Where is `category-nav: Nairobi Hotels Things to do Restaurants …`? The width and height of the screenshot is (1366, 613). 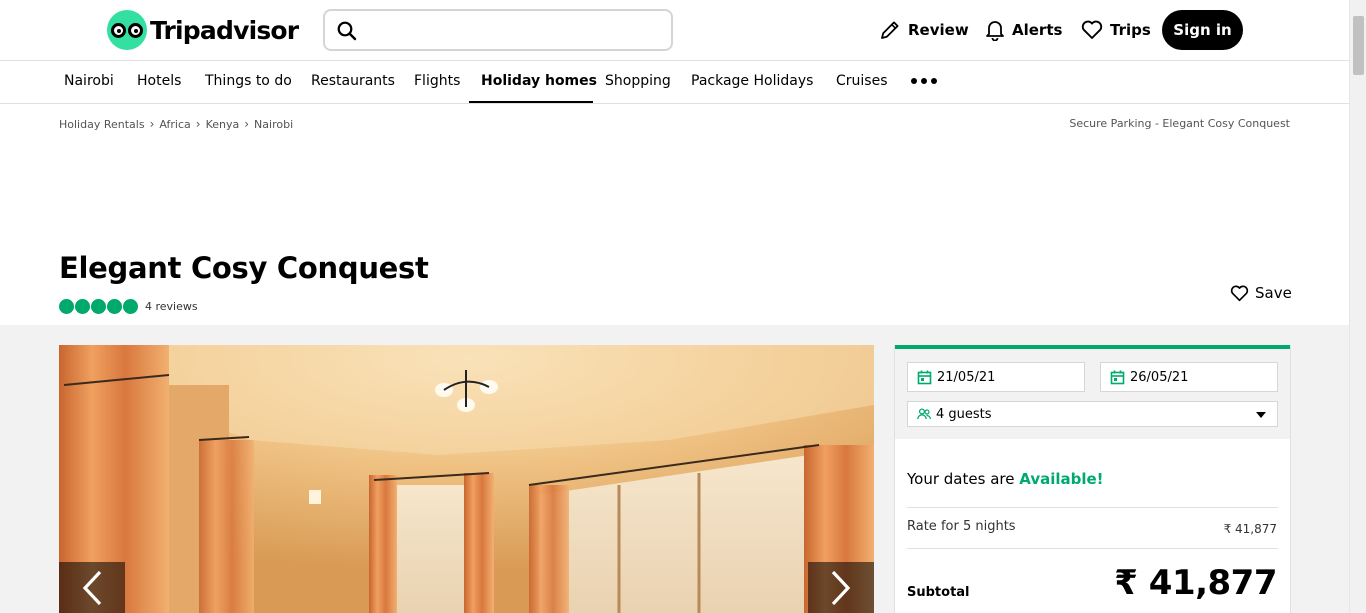 category-nav: Nairobi Hotels Things to do Restaurants … is located at coordinates (674, 82).